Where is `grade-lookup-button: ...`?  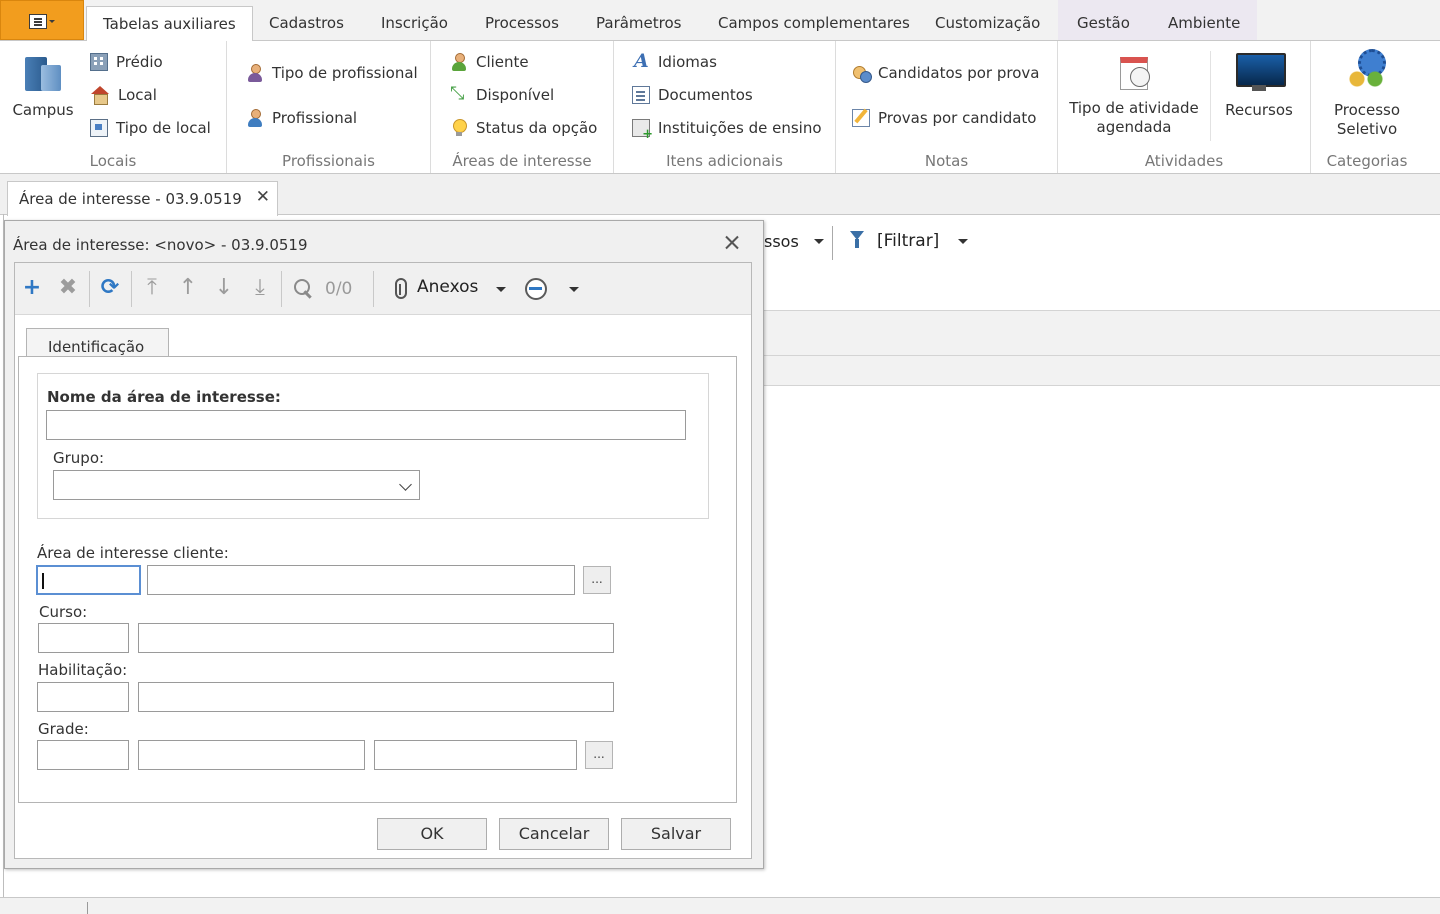 grade-lookup-button: ... is located at coordinates (599, 755).